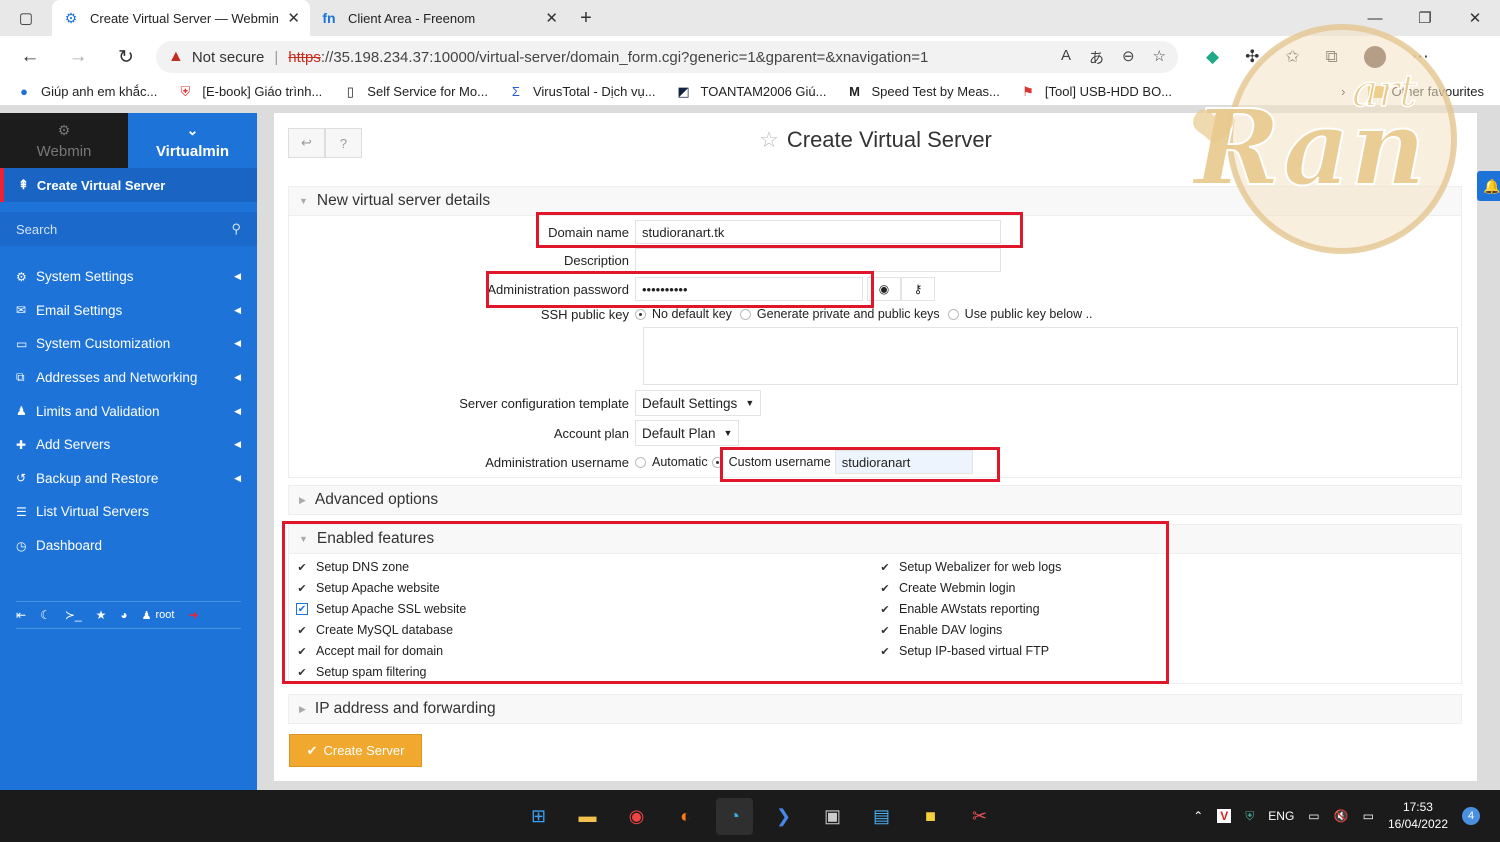  I want to click on chevron-right-icon: ›, so click(1343, 91).